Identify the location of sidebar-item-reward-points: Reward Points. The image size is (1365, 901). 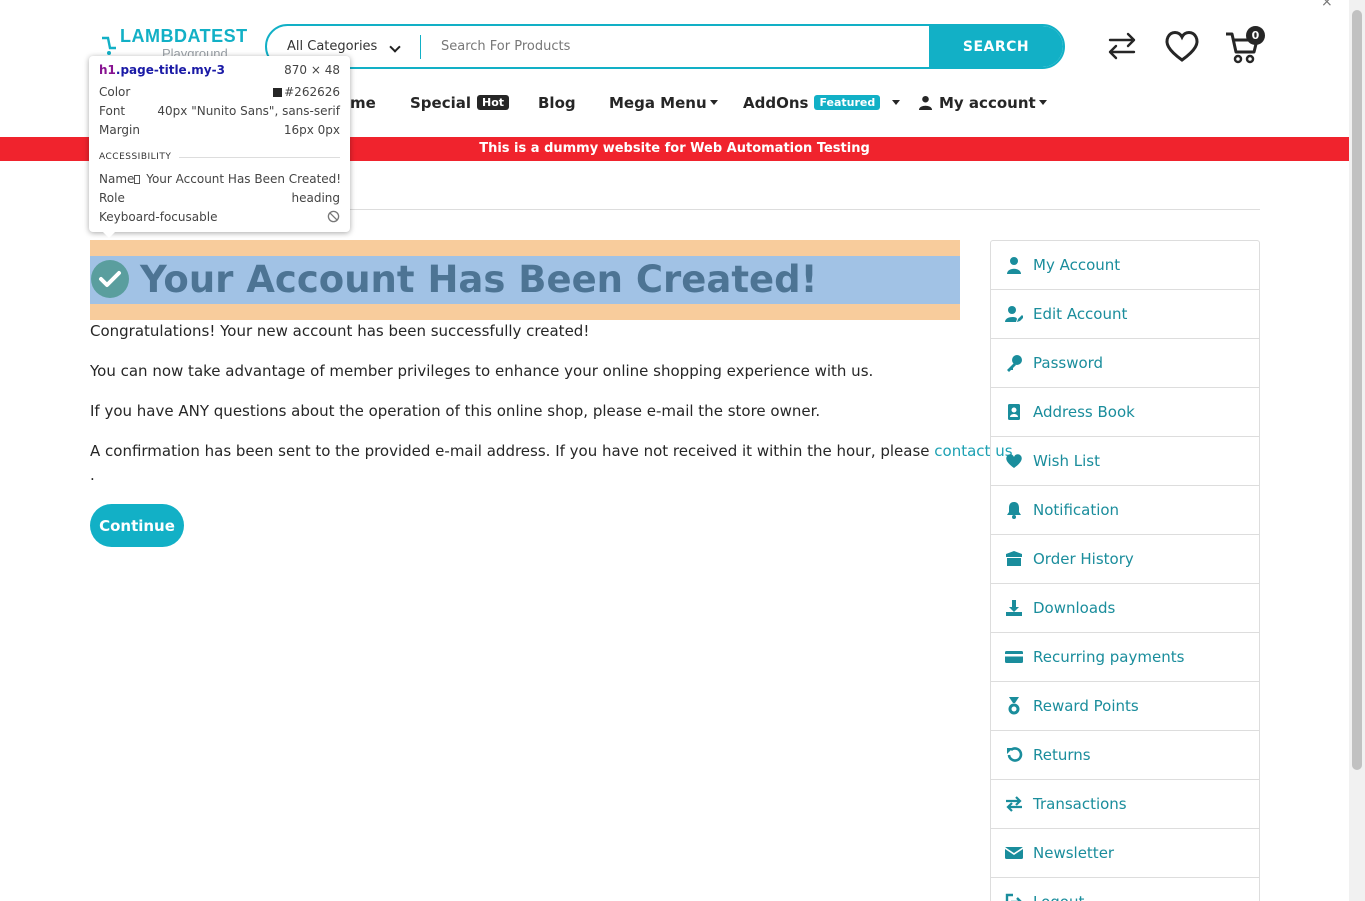
(1125, 706).